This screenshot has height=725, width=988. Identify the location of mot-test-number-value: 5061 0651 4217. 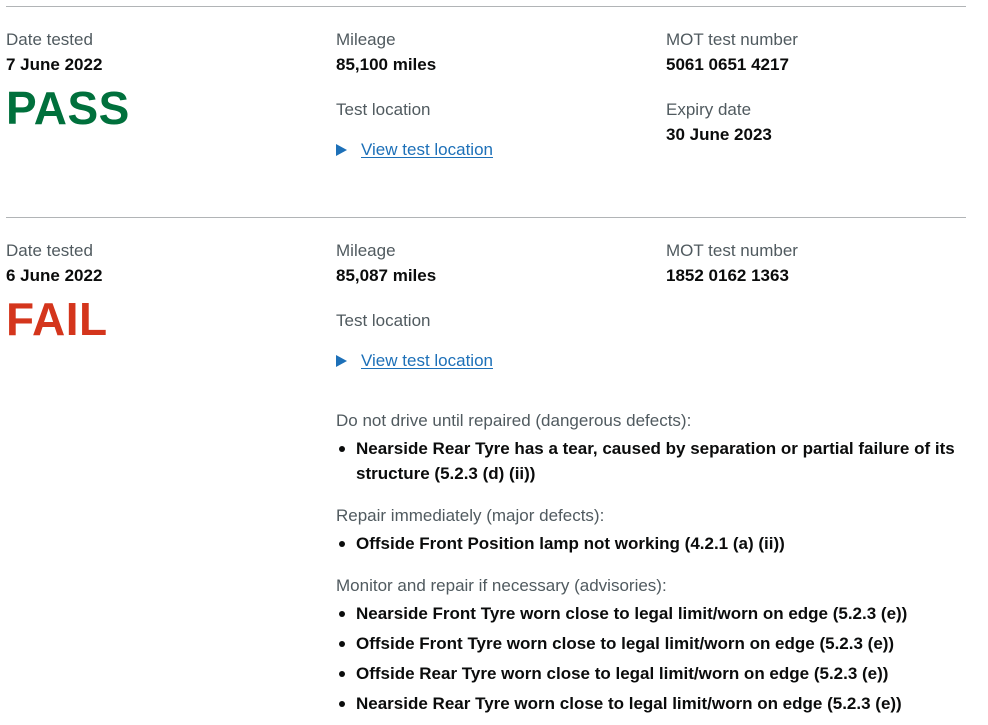
(727, 64).